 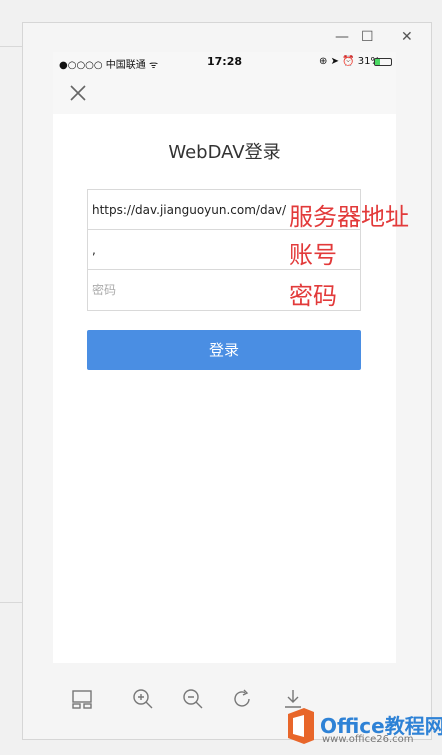 I want to click on zoom-out-icon, so click(x=193, y=699).